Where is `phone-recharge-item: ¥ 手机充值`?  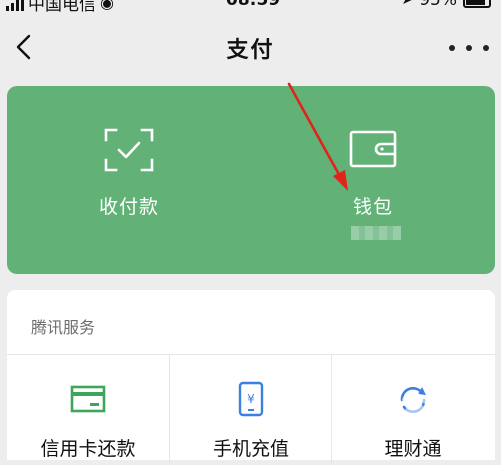 phone-recharge-item: ¥ 手机充值 is located at coordinates (250, 410).